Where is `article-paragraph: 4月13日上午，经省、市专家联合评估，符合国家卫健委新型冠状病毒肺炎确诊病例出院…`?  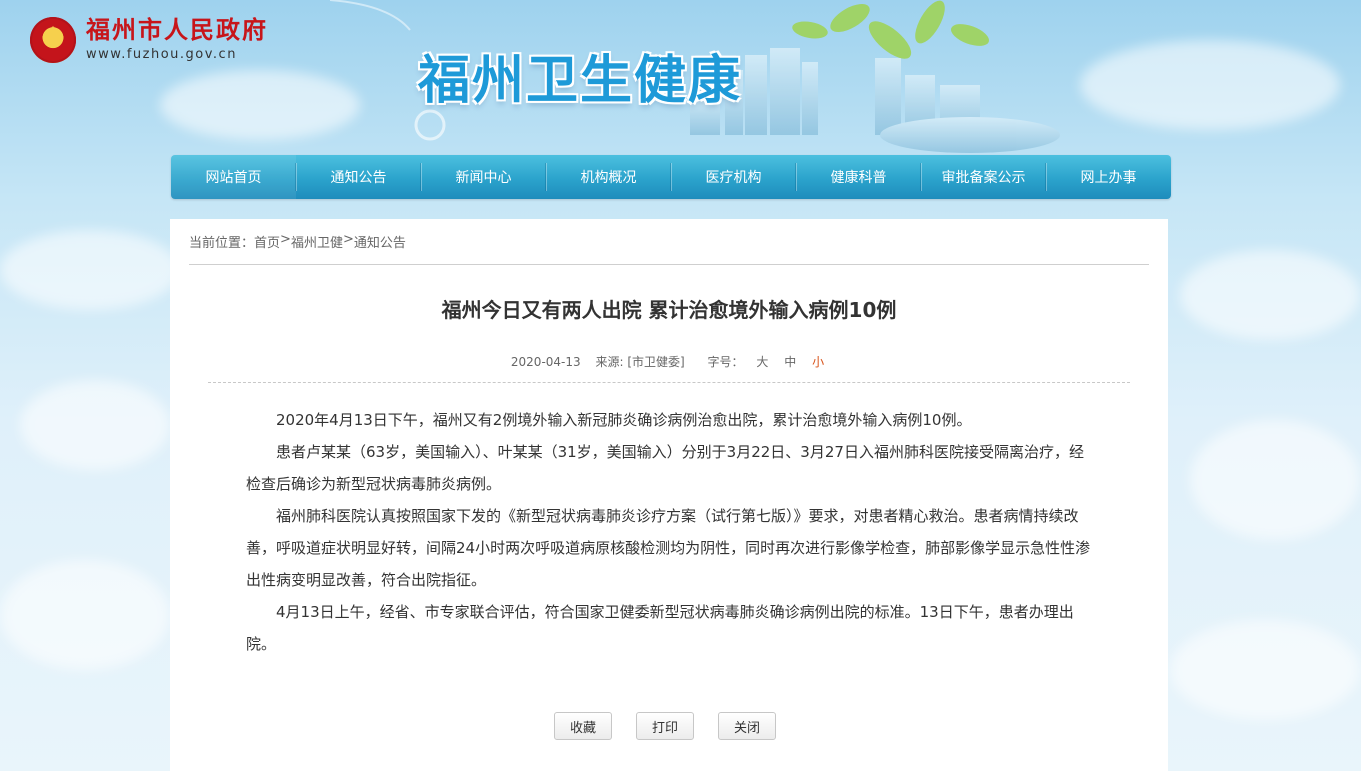
article-paragraph: 4月13日上午，经省、市专家联合评估，符合国家卫健委新型冠状病毒肺炎确诊病例出院… is located at coordinates (660, 628).